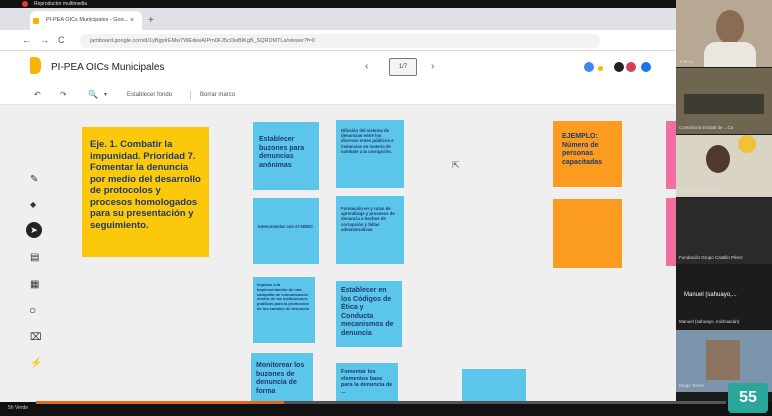 The height and width of the screenshot is (416, 772). I want to click on channel-badge: 55, so click(748, 398).